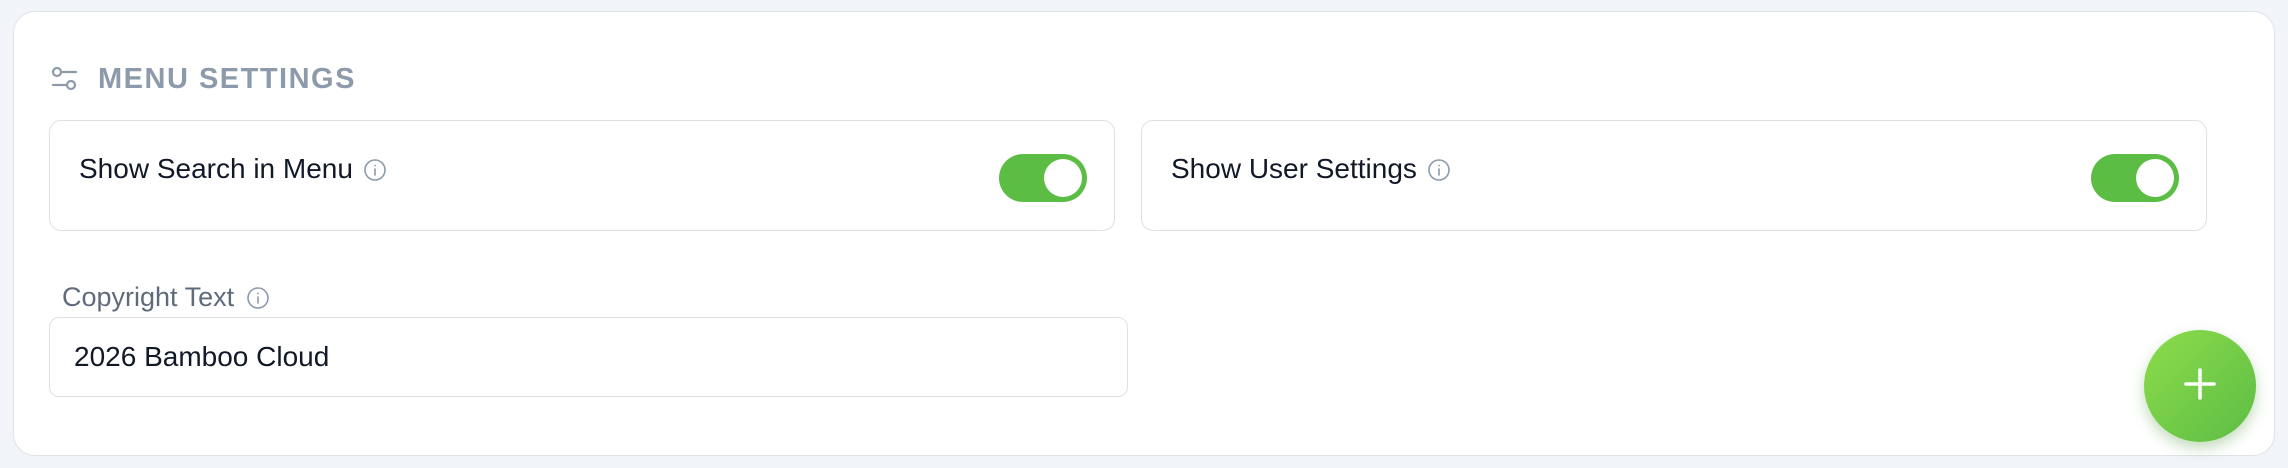  What do you see at coordinates (1043, 178) in the screenshot?
I see `show-search-toggle` at bounding box center [1043, 178].